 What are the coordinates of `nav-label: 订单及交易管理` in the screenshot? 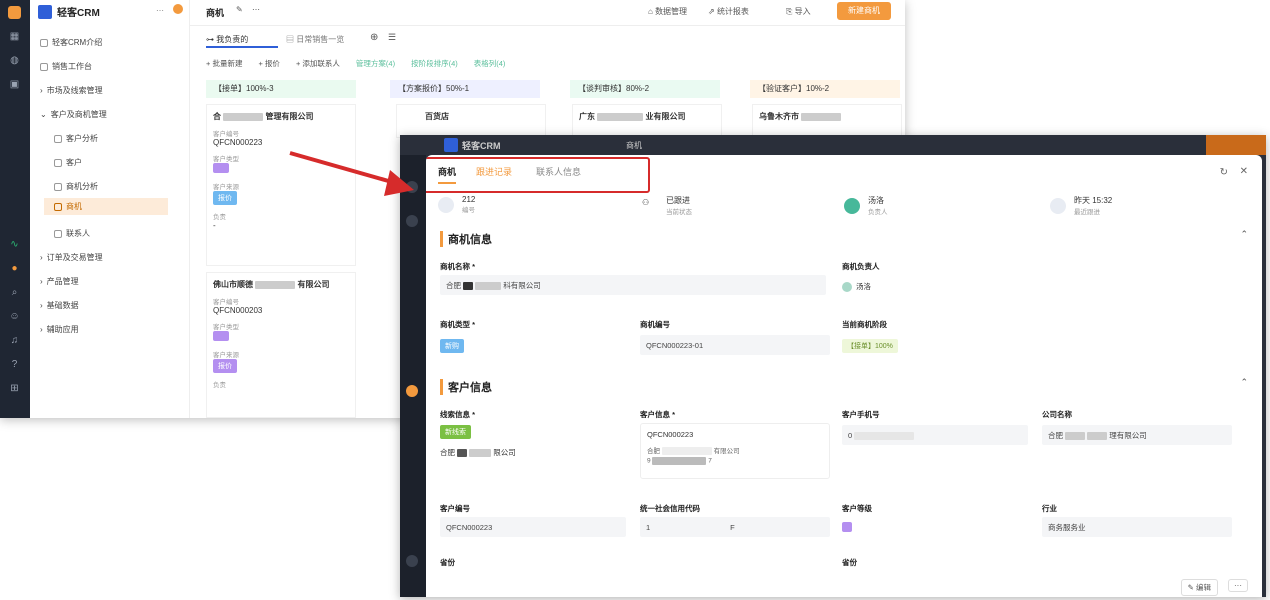 It's located at (74, 257).